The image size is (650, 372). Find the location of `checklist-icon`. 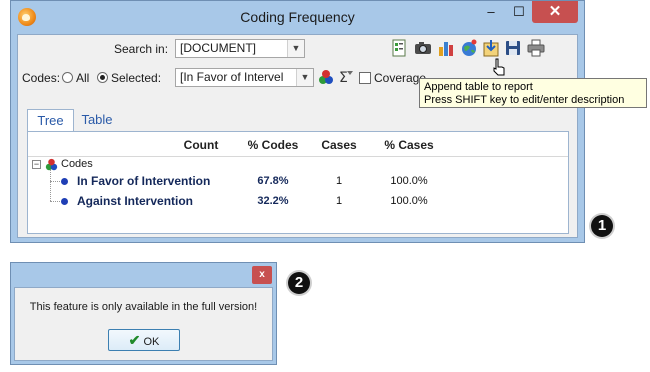

checklist-icon is located at coordinates (399, 48).